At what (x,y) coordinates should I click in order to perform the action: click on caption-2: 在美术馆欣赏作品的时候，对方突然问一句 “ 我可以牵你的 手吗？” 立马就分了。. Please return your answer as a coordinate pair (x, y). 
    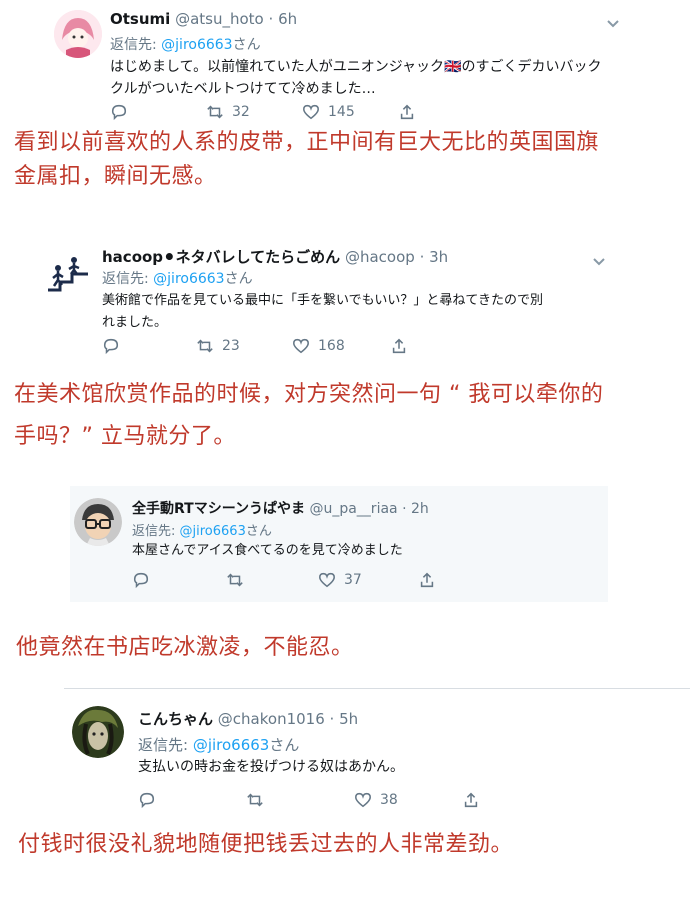
    Looking at the image, I should click on (349, 416).